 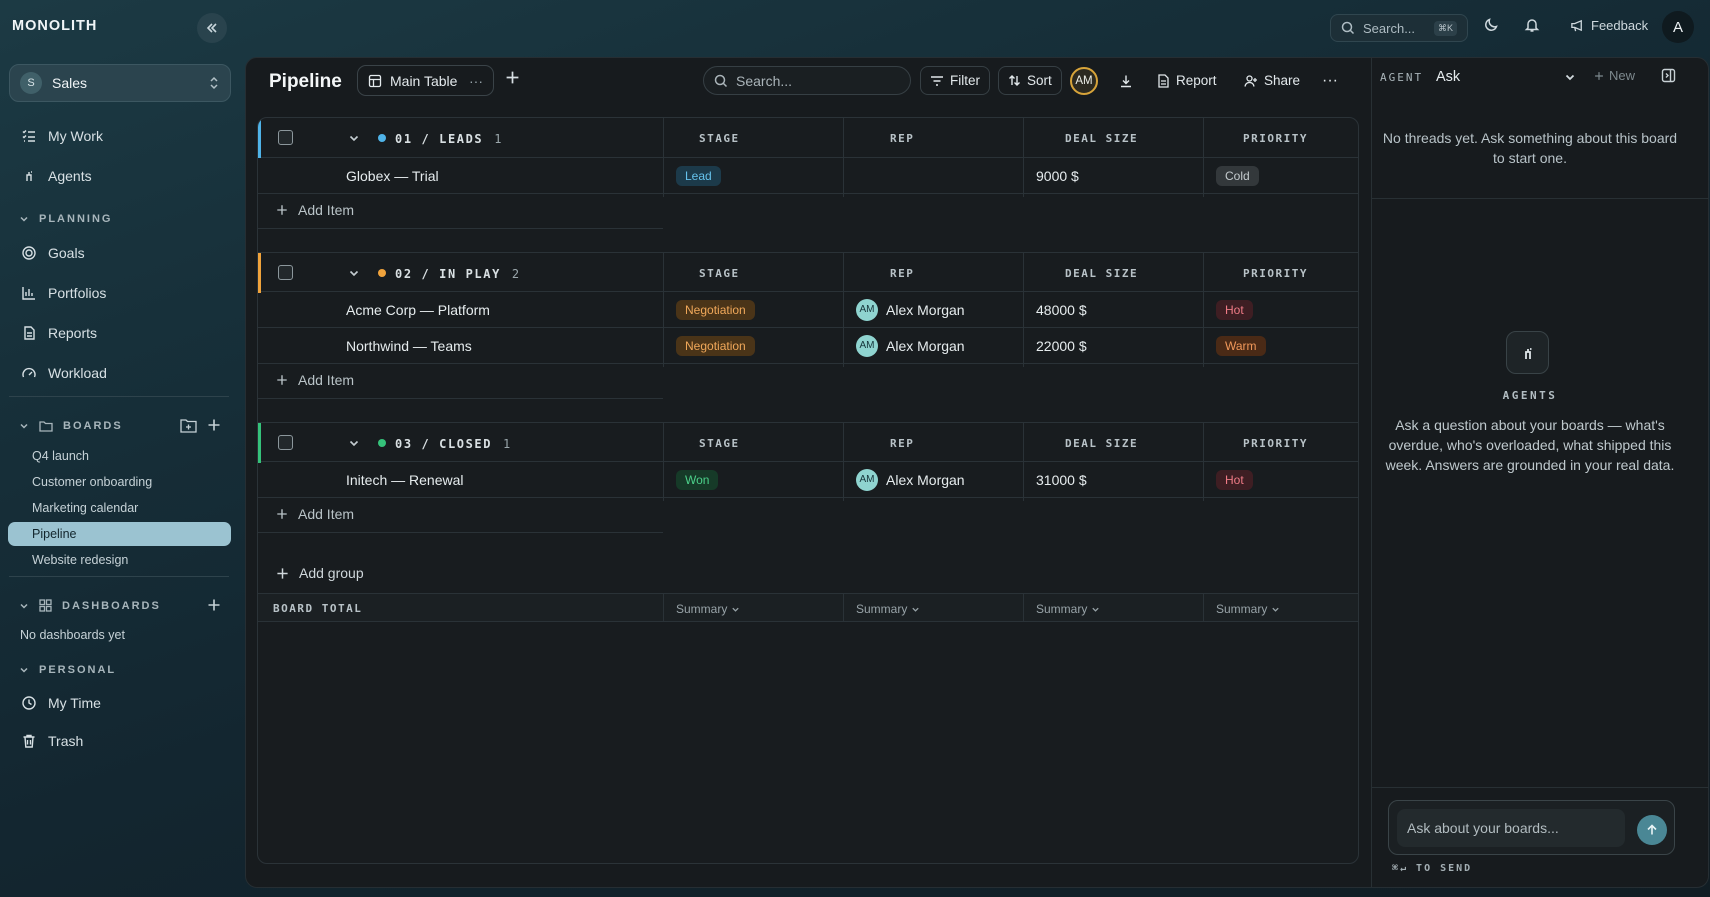 I want to click on board-link-q4-launch: Q4 launch, so click(x=60, y=456).